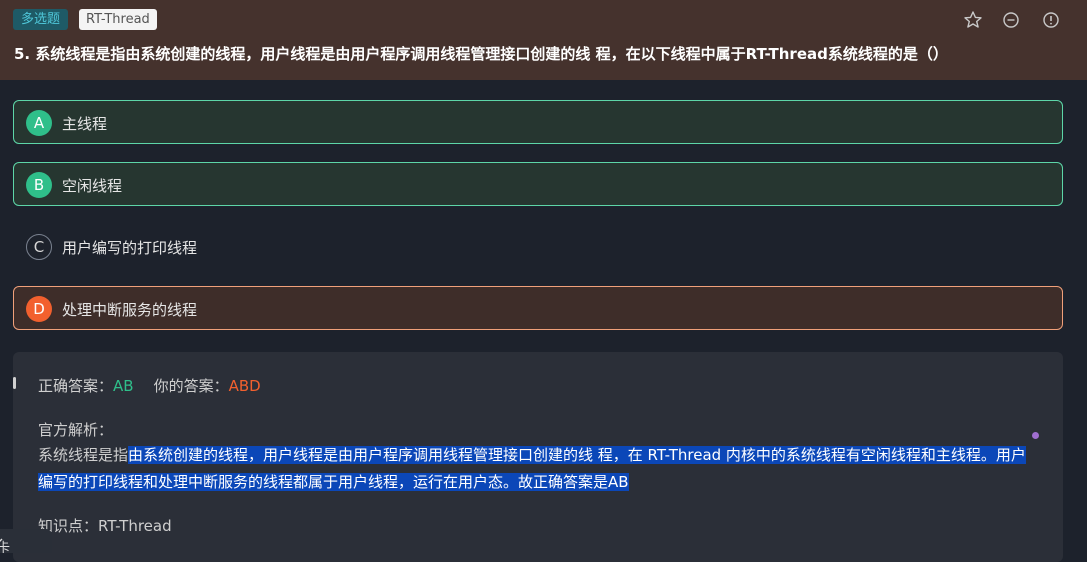 The height and width of the screenshot is (562, 1087). Describe the element at coordinates (191, 386) in the screenshot. I see `your-answer-label: 你的答案：` at that location.